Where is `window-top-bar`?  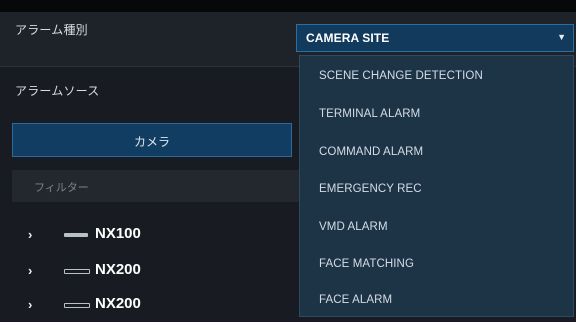
window-top-bar is located at coordinates (288, 6).